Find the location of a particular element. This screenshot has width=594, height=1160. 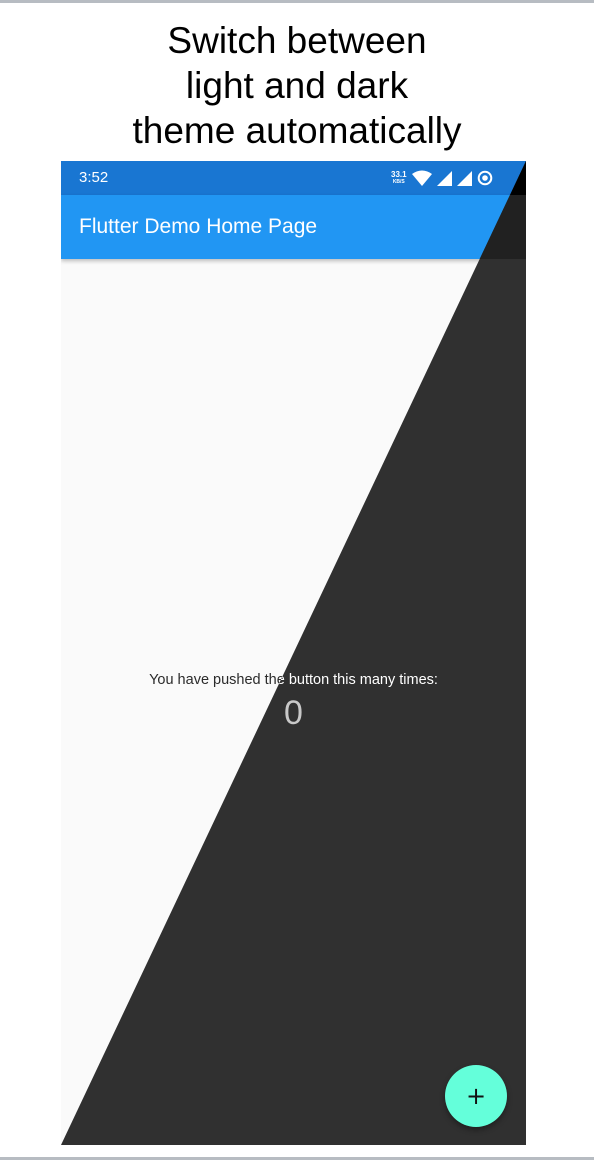

increment-fab-button: + is located at coordinates (476, 1096).